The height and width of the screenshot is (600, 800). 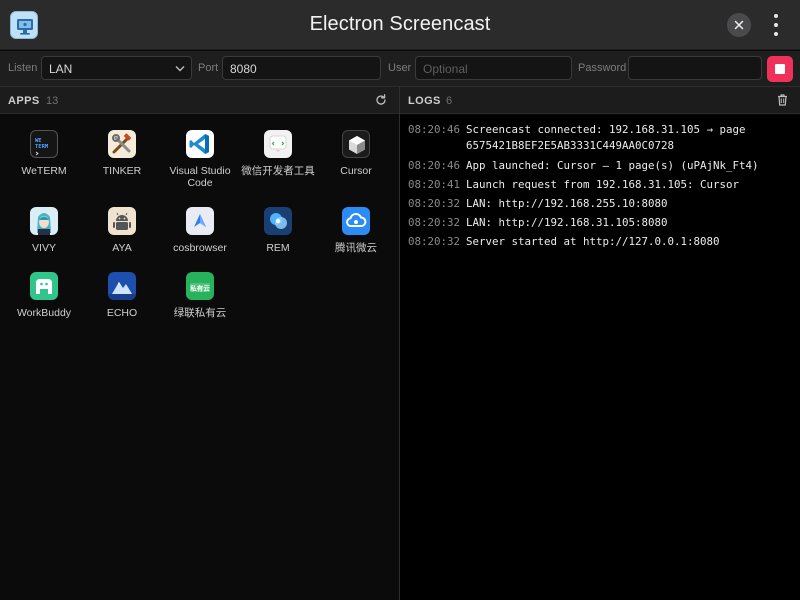 What do you see at coordinates (122, 286) in the screenshot?
I see `echo-icon` at bounding box center [122, 286].